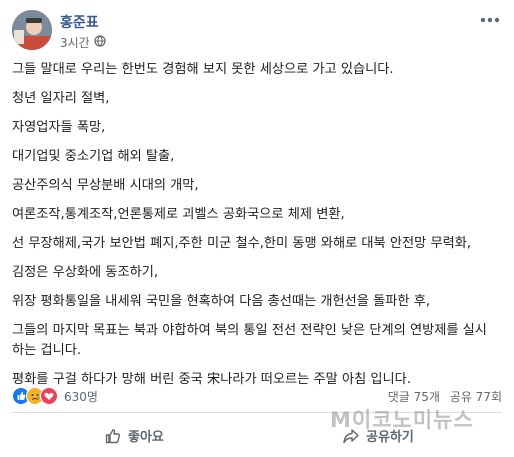 The image size is (514, 457). I want to click on love-reaction-icon, so click(49, 396).